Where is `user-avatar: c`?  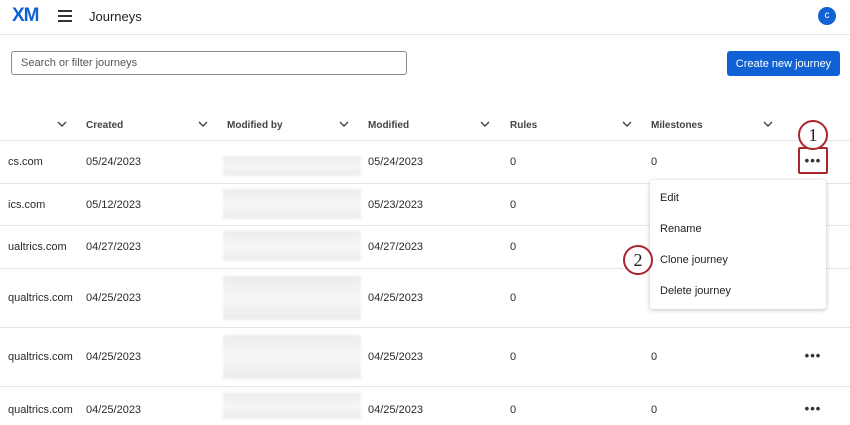 user-avatar: c is located at coordinates (827, 16).